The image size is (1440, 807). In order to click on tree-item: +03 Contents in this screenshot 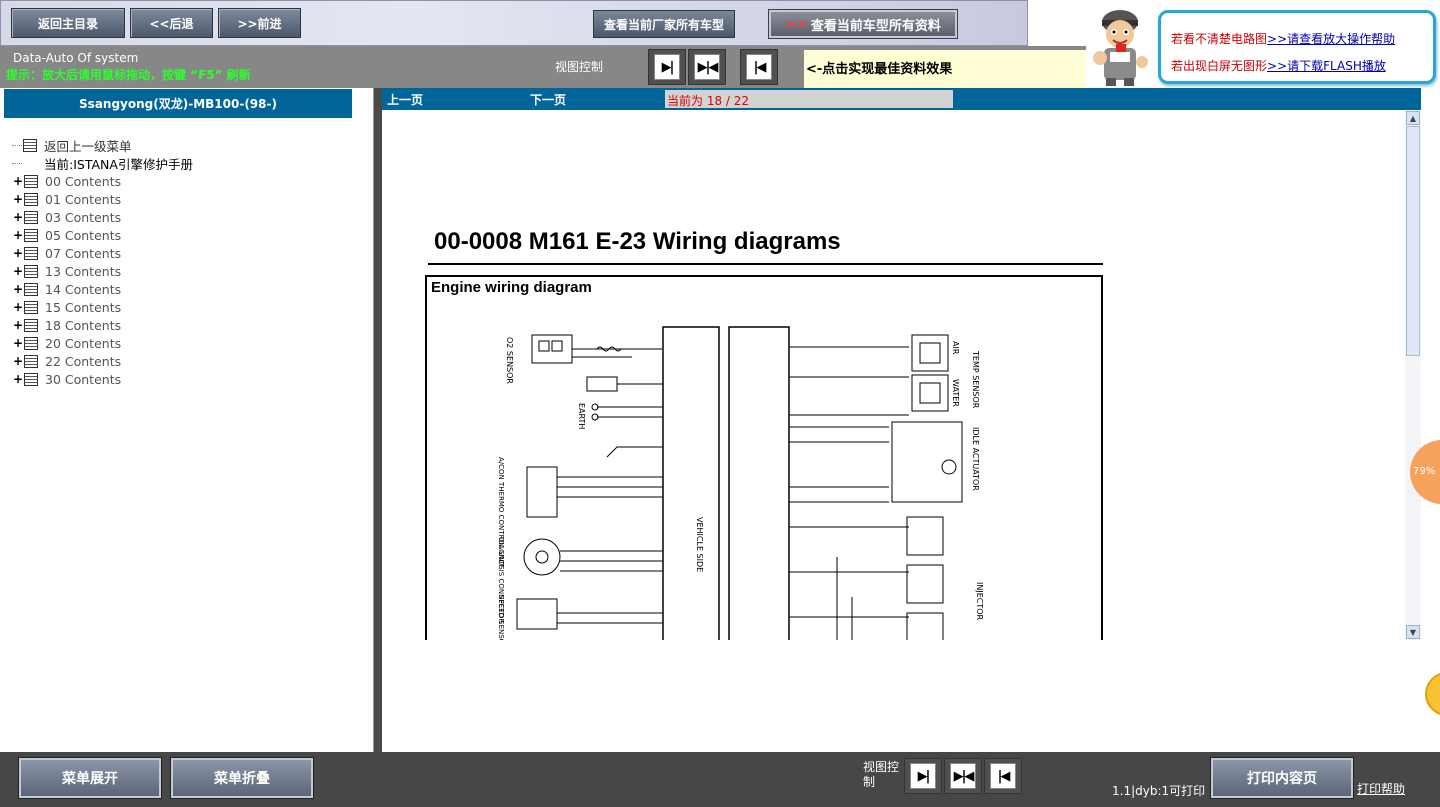, I will do `click(102, 217)`.